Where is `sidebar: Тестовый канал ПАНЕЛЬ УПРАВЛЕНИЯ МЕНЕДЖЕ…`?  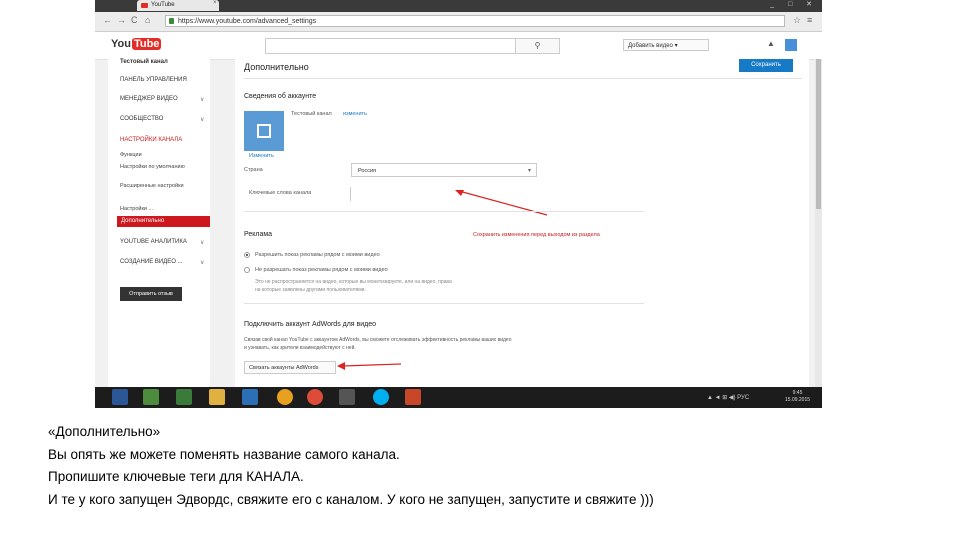
sidebar: Тестовый канал ПАНЕЛЬ УПРАВЛЕНИЯ МЕНЕДЖЕ… is located at coordinates (159, 223).